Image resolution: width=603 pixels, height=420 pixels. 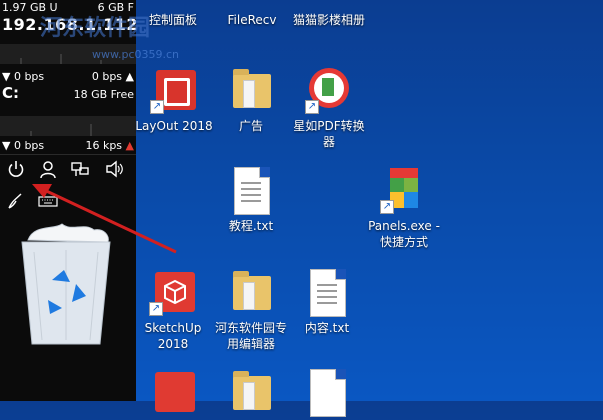 What do you see at coordinates (104, 219) in the screenshot?
I see `annotation-arrow` at bounding box center [104, 219].